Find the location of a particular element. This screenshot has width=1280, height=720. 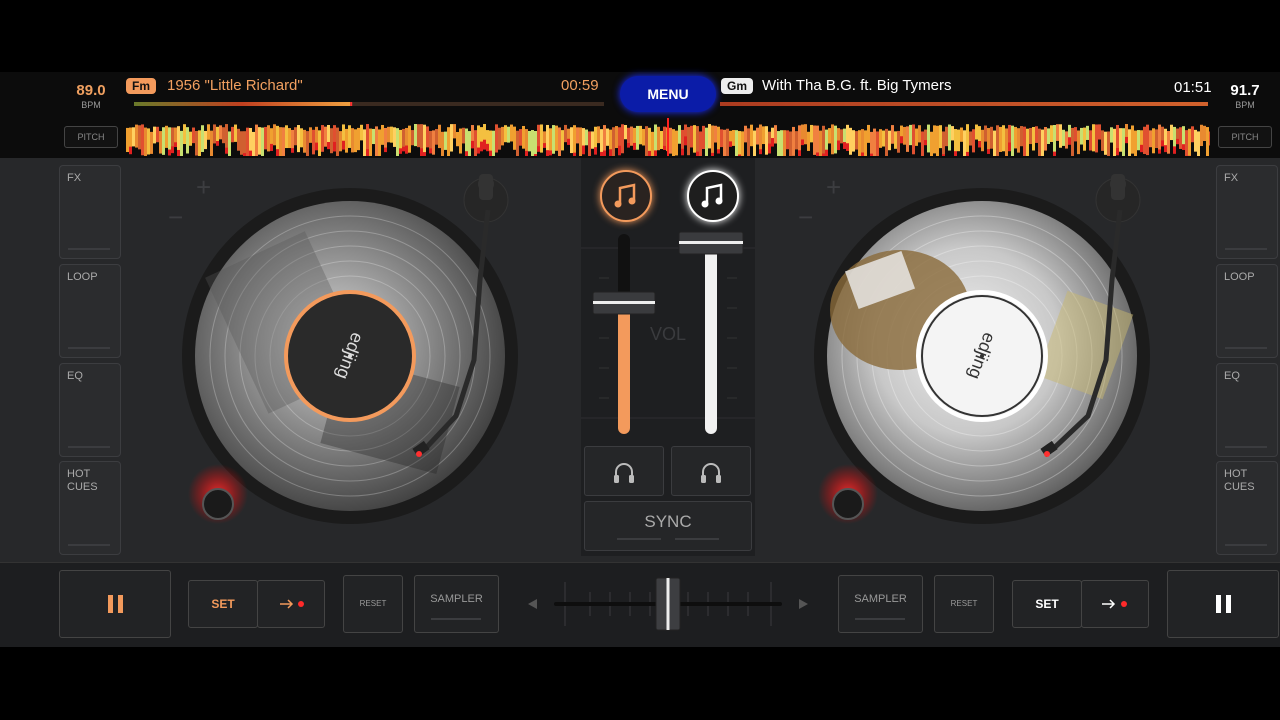

right-track-title: With Tha B.G. ft. Big Tymers is located at coordinates (857, 85).